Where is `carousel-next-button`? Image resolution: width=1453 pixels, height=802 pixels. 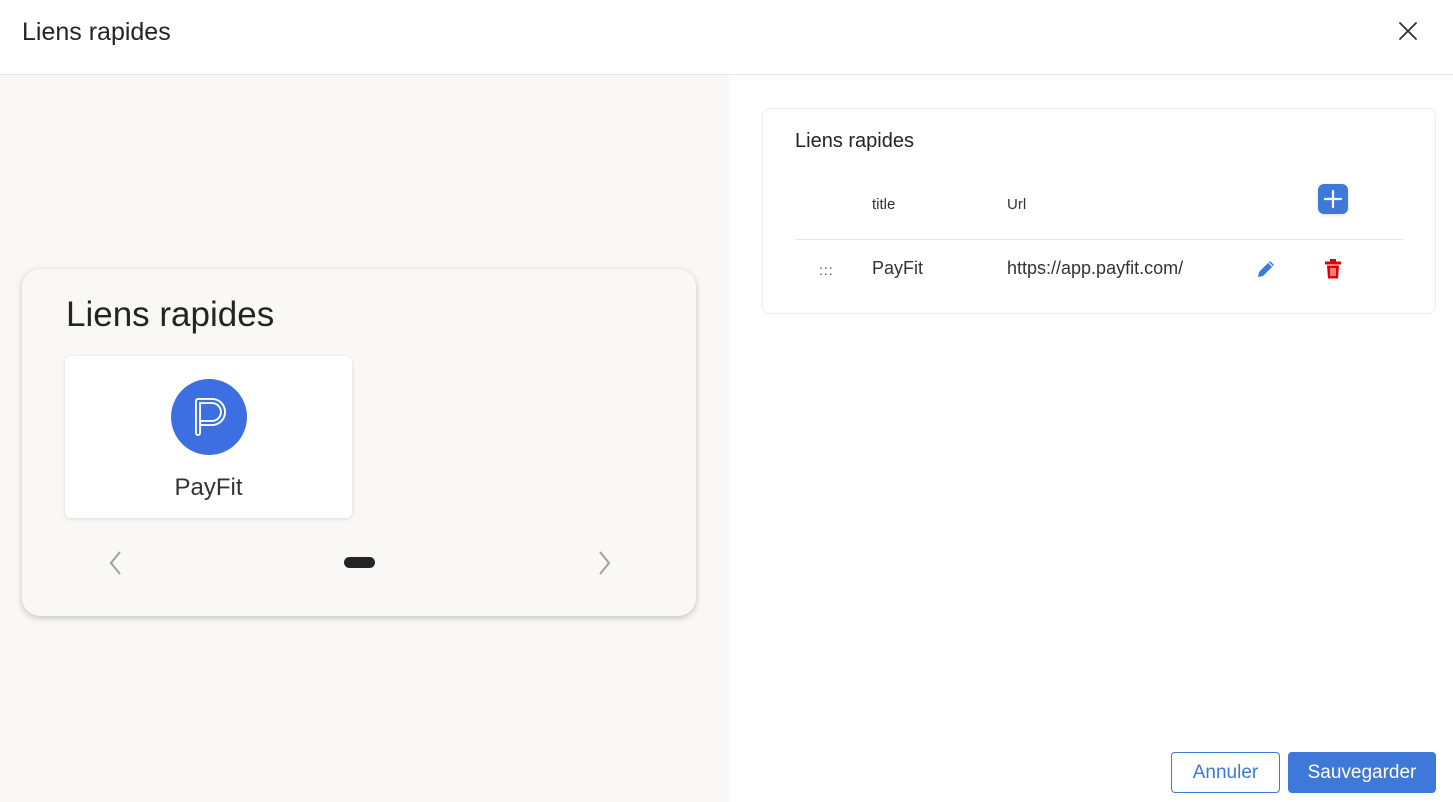
carousel-next-button is located at coordinates (604, 563).